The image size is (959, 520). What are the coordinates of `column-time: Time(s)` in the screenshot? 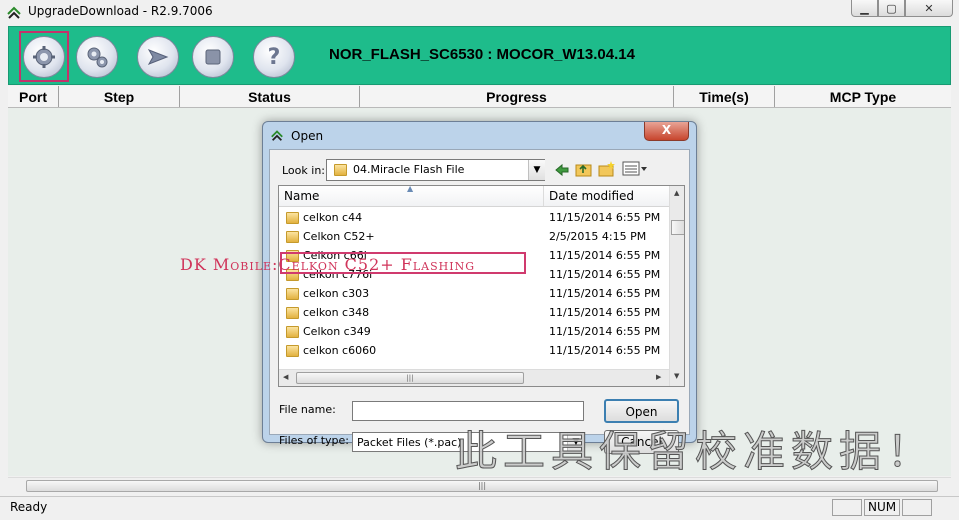 It's located at (724, 96).